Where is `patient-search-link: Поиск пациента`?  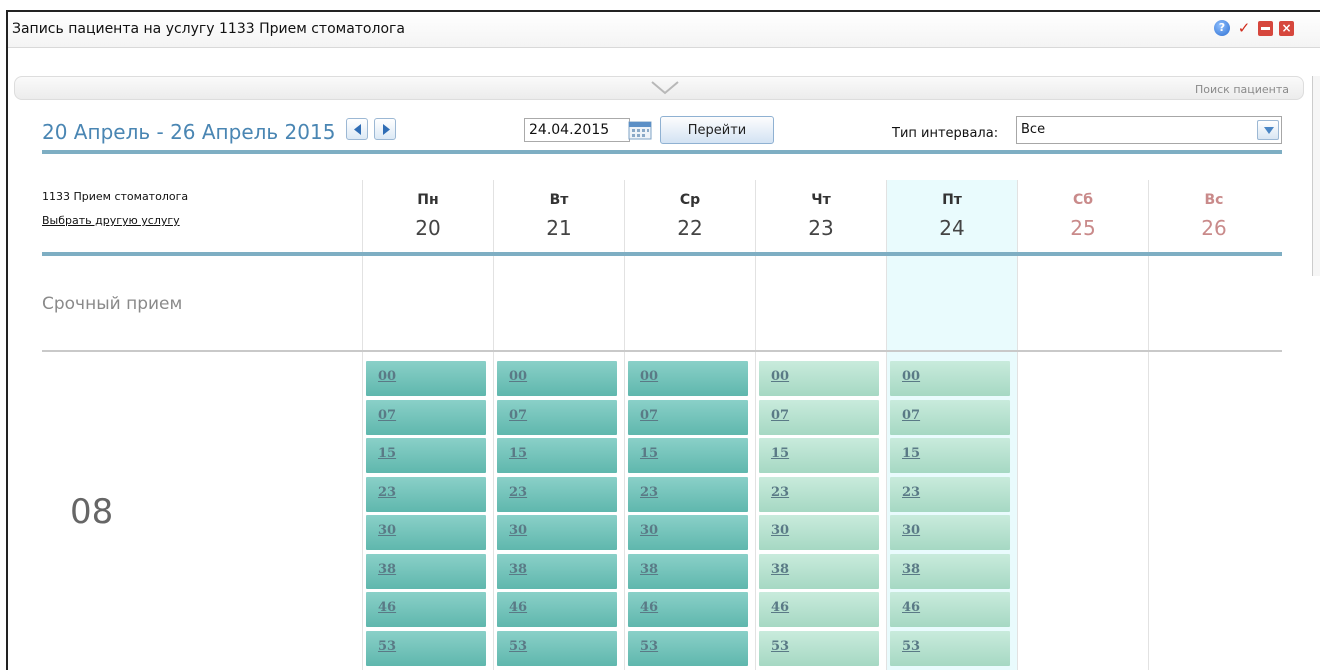
patient-search-link: Поиск пациента is located at coordinates (1242, 89).